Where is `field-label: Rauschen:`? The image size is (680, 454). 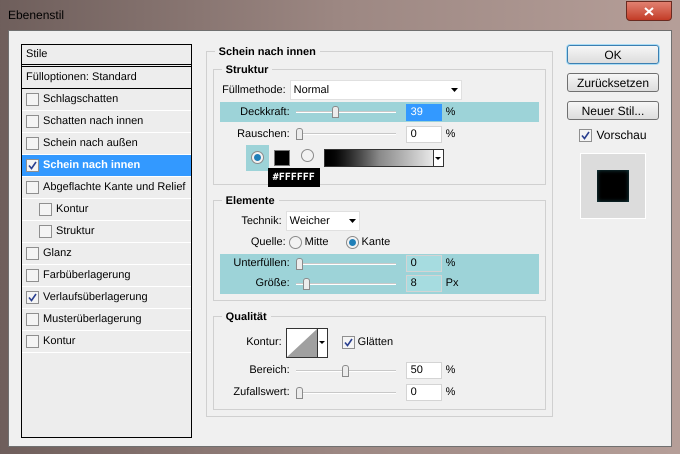 field-label: Rauschen: is located at coordinates (263, 134).